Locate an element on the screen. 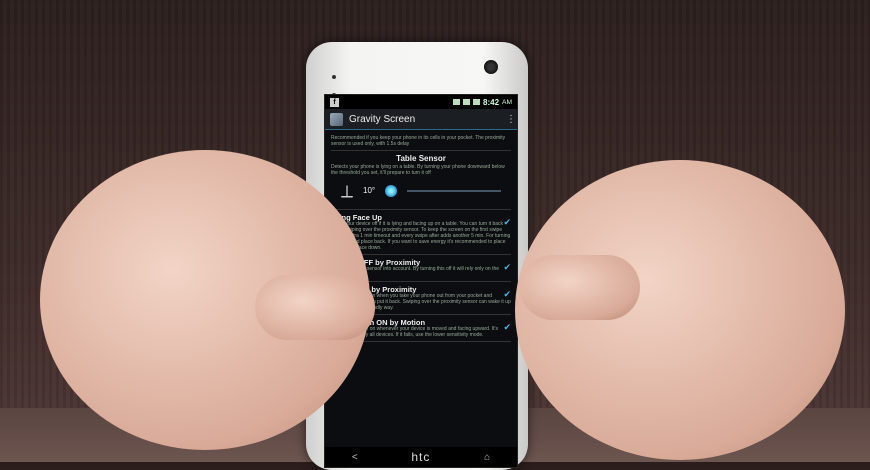 Image resolution: width=870 pixels, height=470 pixels. app-title: Gravity Screen is located at coordinates (382, 119).